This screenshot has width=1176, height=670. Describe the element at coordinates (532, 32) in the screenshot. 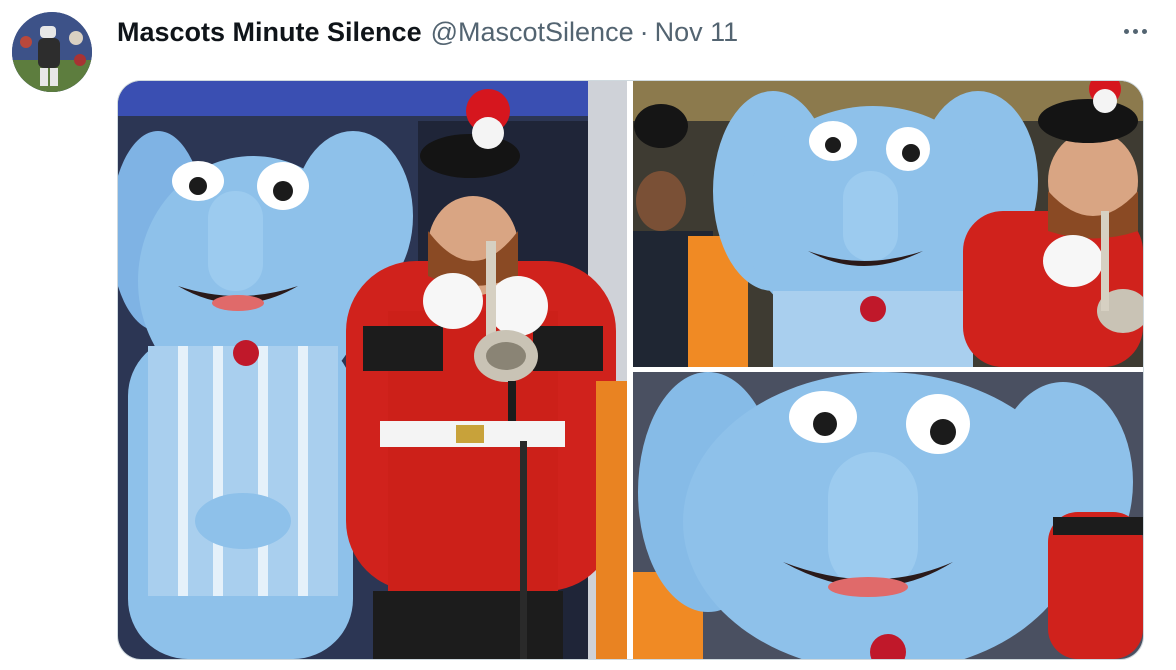

I see `author-handle: @MascotSilence` at that location.